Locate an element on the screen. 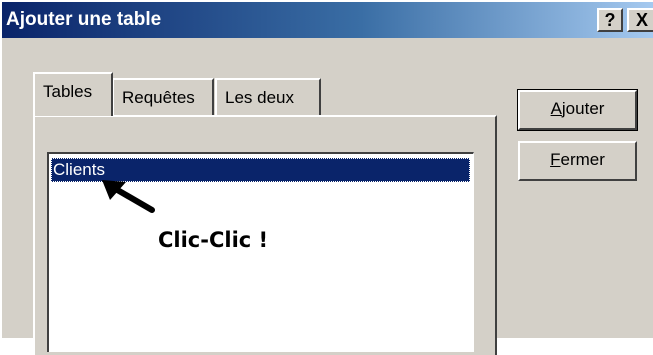 The image size is (653, 355). tab-les-deux: Les deux is located at coordinates (268, 97).